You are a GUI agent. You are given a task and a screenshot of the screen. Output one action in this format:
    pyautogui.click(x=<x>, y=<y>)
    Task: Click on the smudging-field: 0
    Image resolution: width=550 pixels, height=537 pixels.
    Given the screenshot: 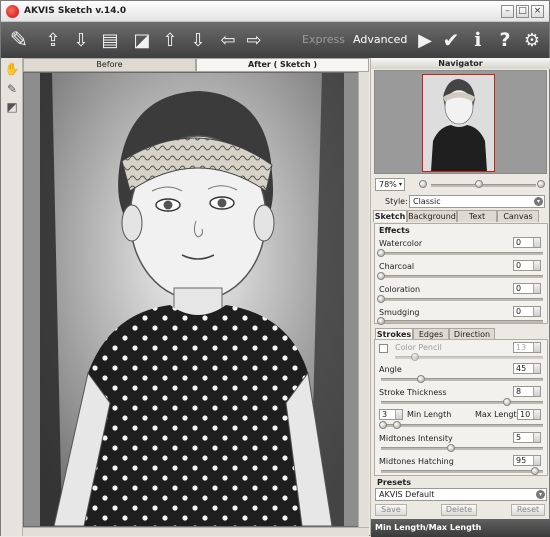 What is the action you would take?
    pyautogui.click(x=527, y=311)
    